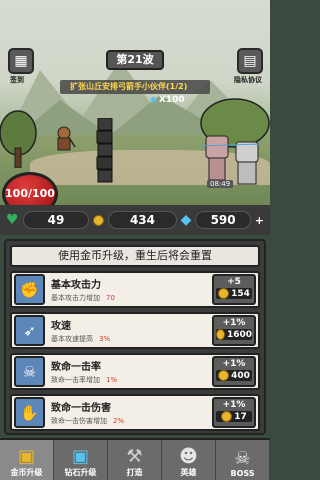  What do you see at coordinates (29, 371) in the screenshot?
I see `bite-icon: ☠` at bounding box center [29, 371].